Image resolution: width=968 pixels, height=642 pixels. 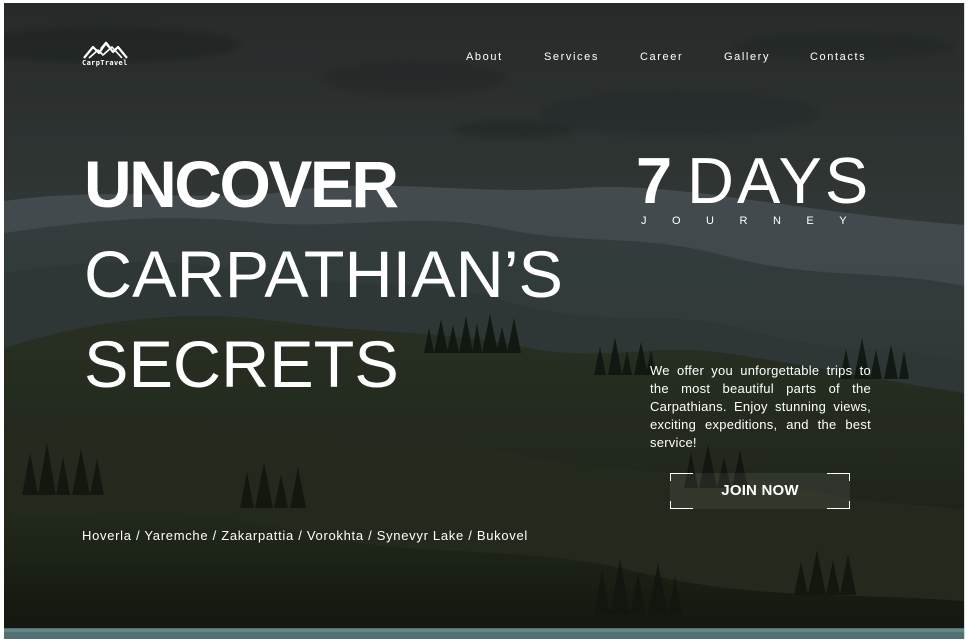 I want to click on nav-link-career: Career, so click(x=682, y=57).